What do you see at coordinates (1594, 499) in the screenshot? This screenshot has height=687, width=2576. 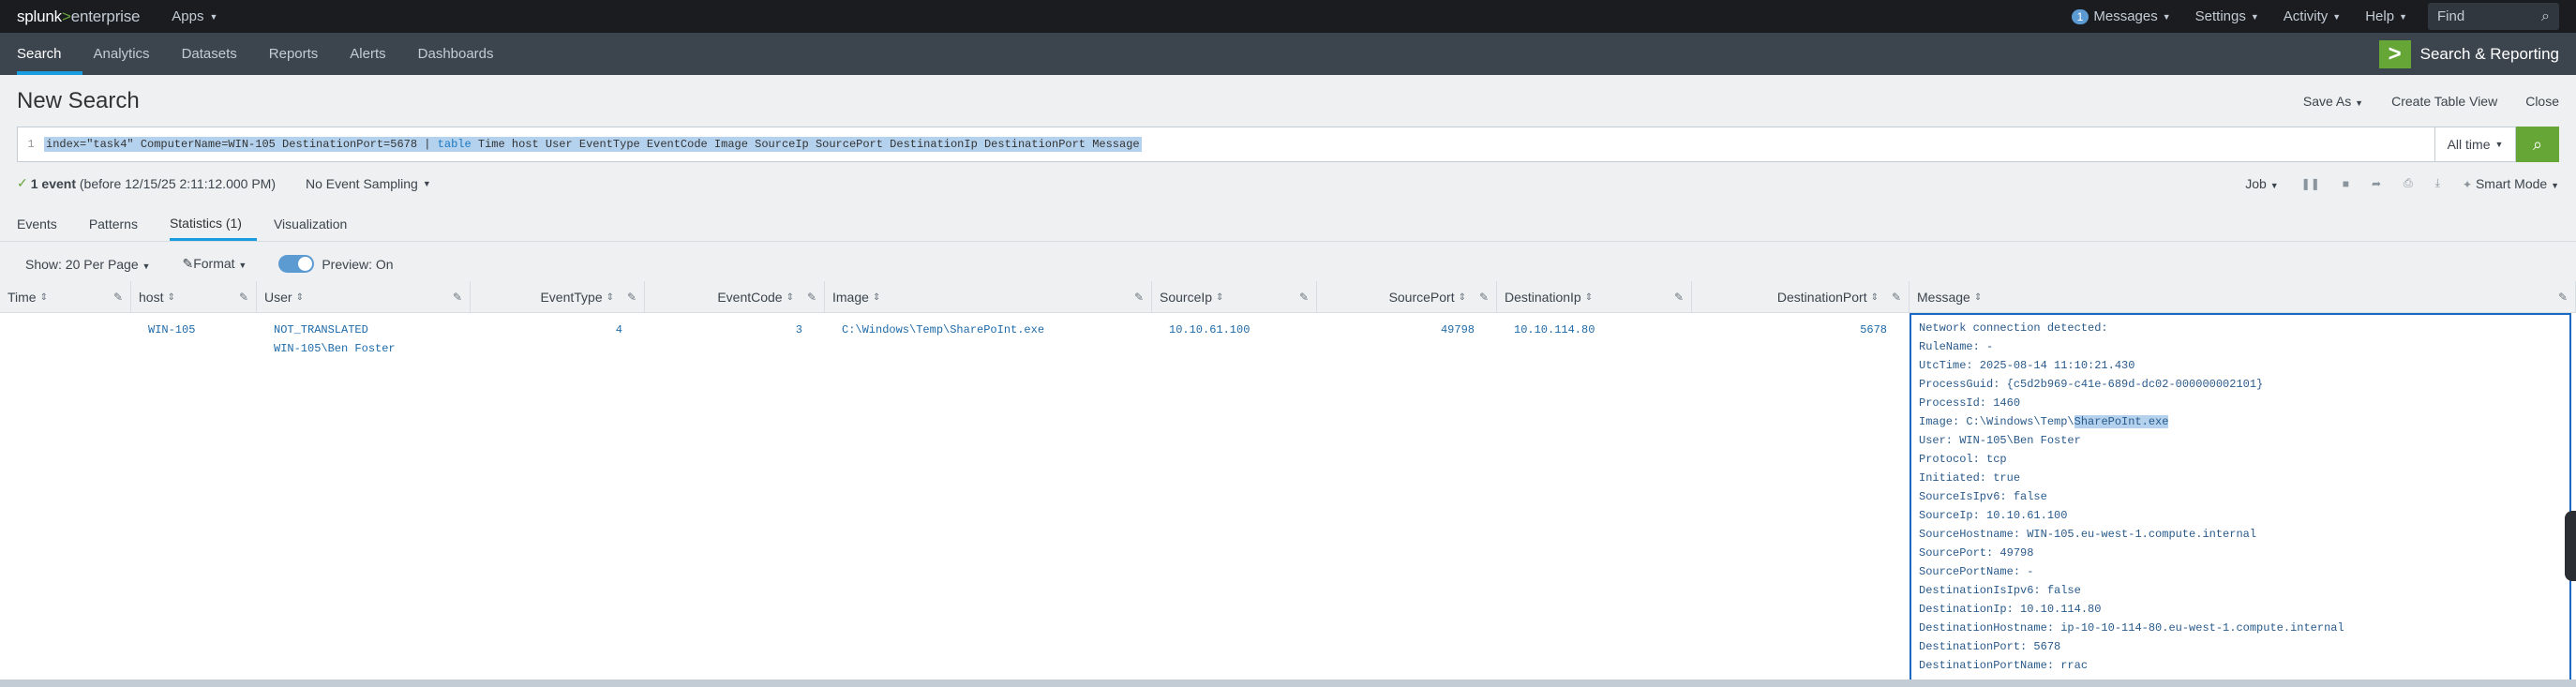 I see `cell-destinationip: 10.10.114.80` at bounding box center [1594, 499].